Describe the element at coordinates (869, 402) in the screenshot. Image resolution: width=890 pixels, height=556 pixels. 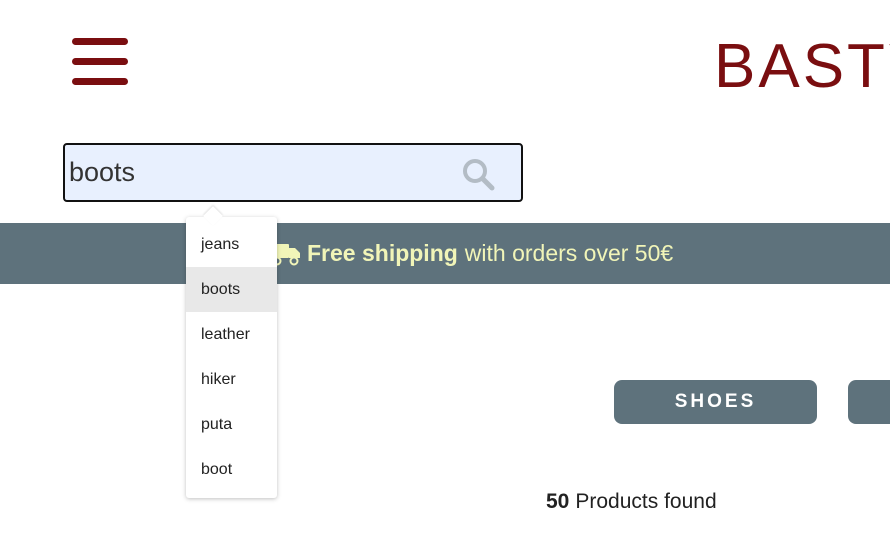
I see `category-button` at that location.